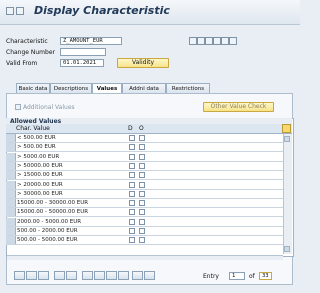  Describe the element at coordinates (148, 147) in the screenshot. I see `table-row: > 500.00 EUR` at that location.